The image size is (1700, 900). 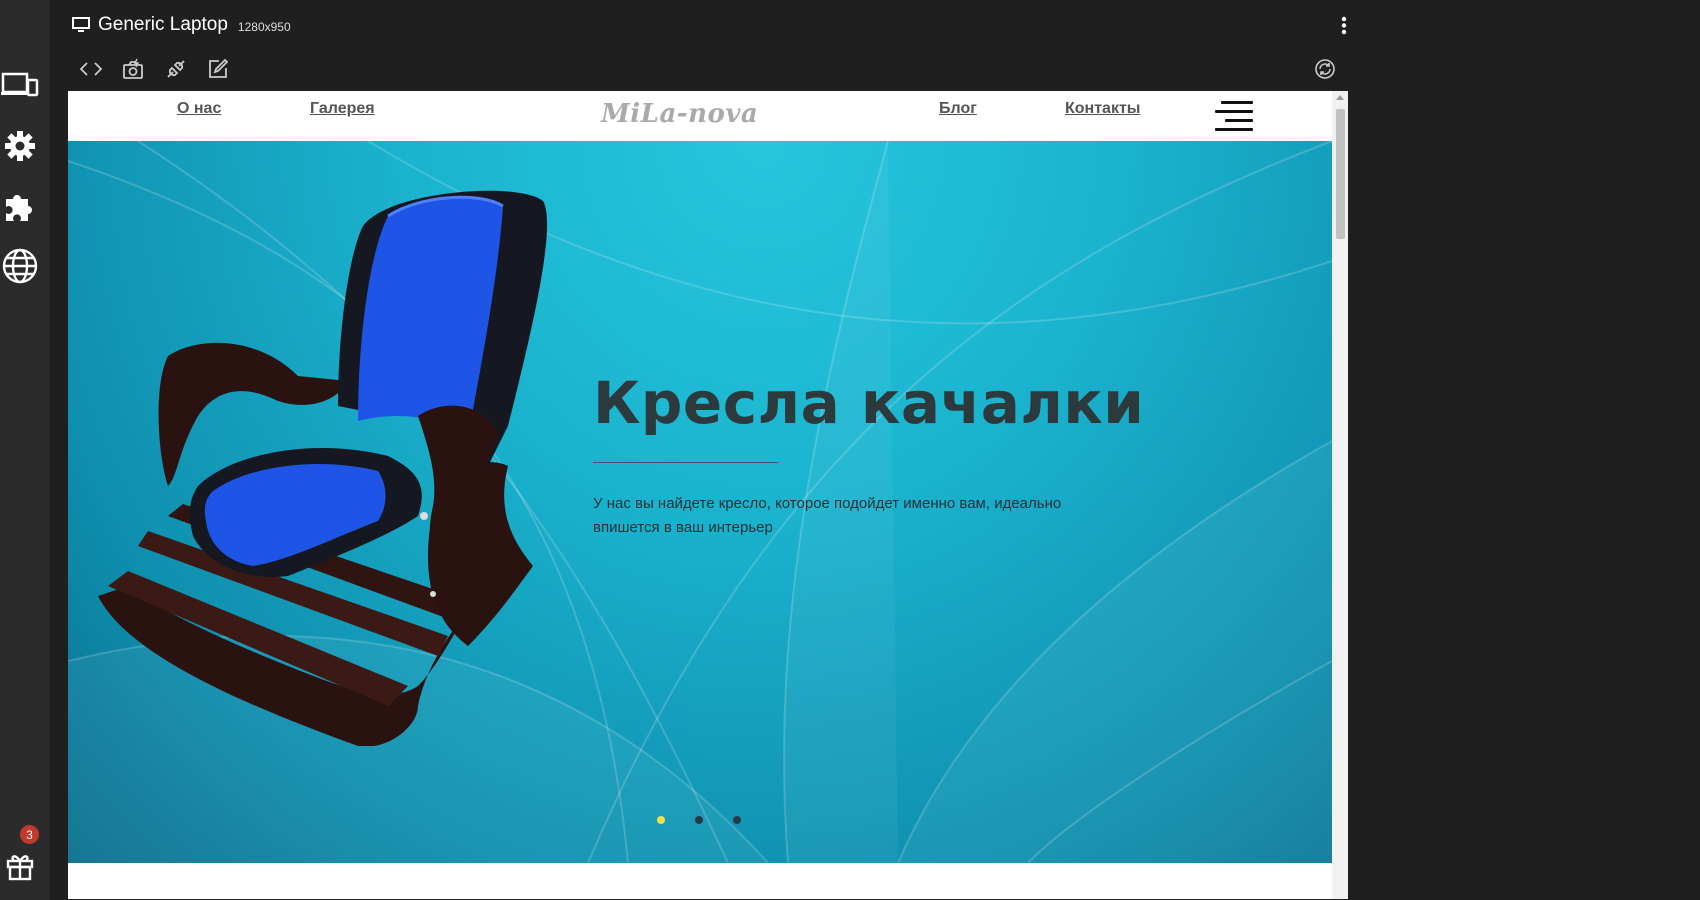 What do you see at coordinates (20, 266) in the screenshot?
I see `globe-icon` at bounding box center [20, 266].